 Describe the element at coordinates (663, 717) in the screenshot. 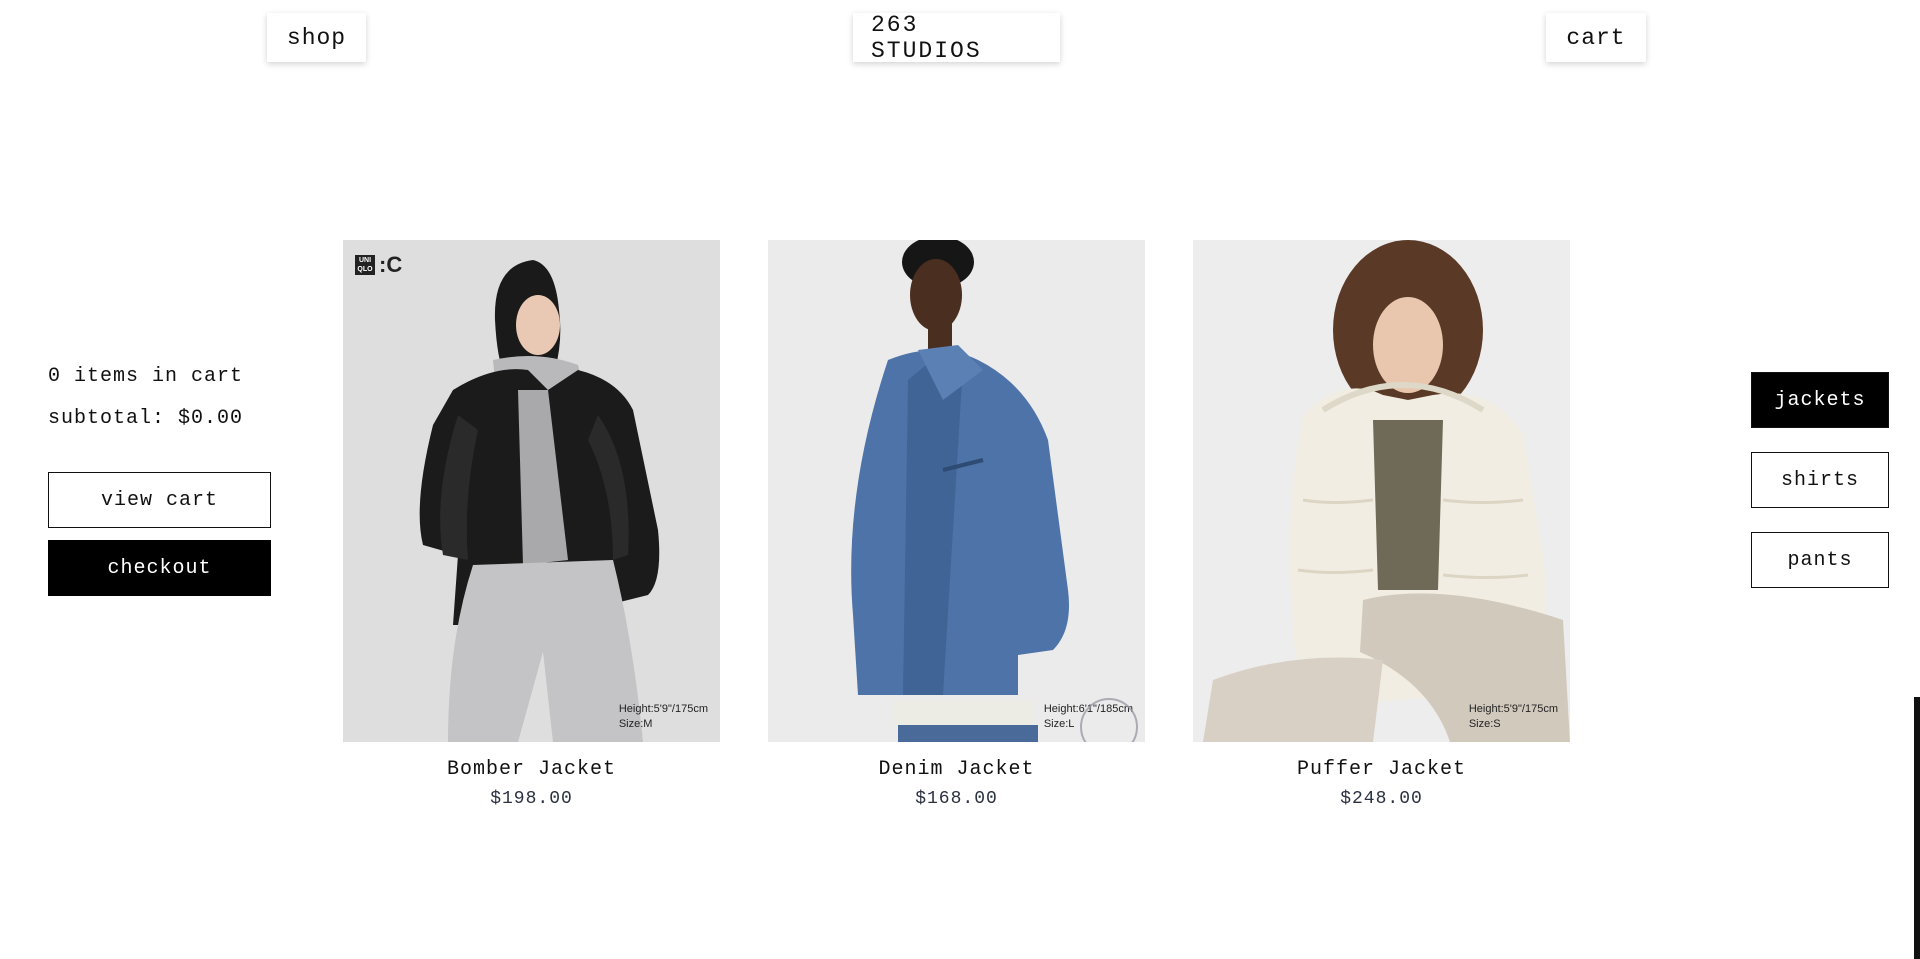

I see `model-caption: Height:5'9"/175cm Size:M` at that location.